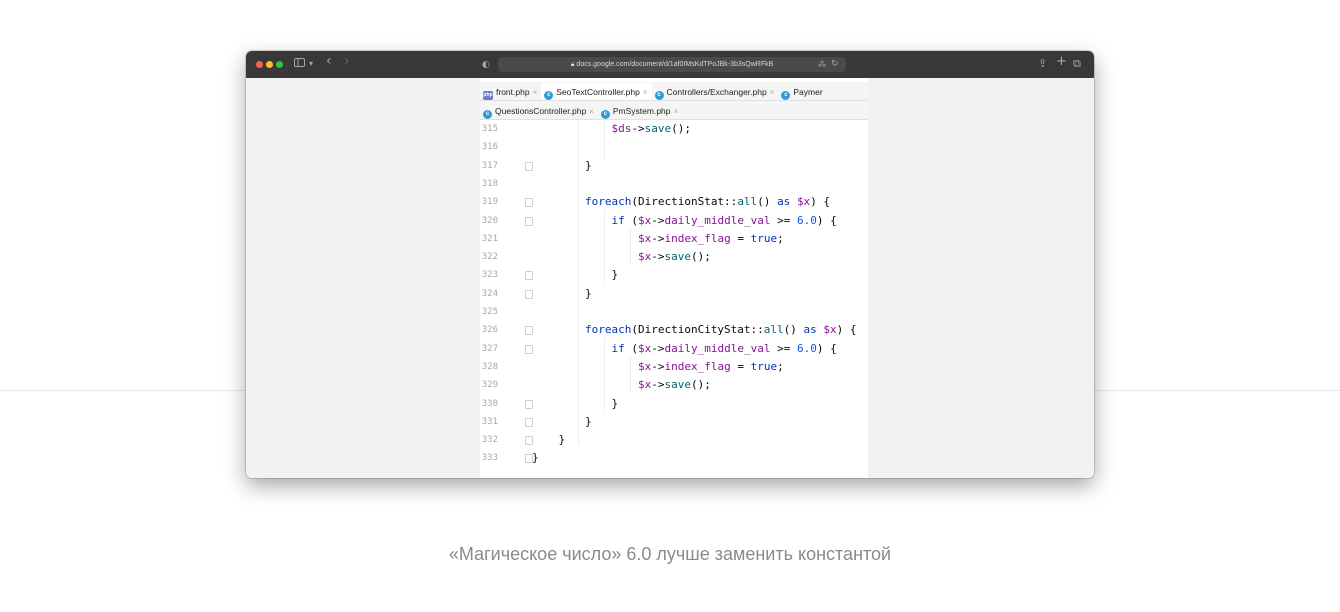 The height and width of the screenshot is (612, 1340). Describe the element at coordinates (822, 65) in the screenshot. I see `translate-icon: ⁂` at that location.